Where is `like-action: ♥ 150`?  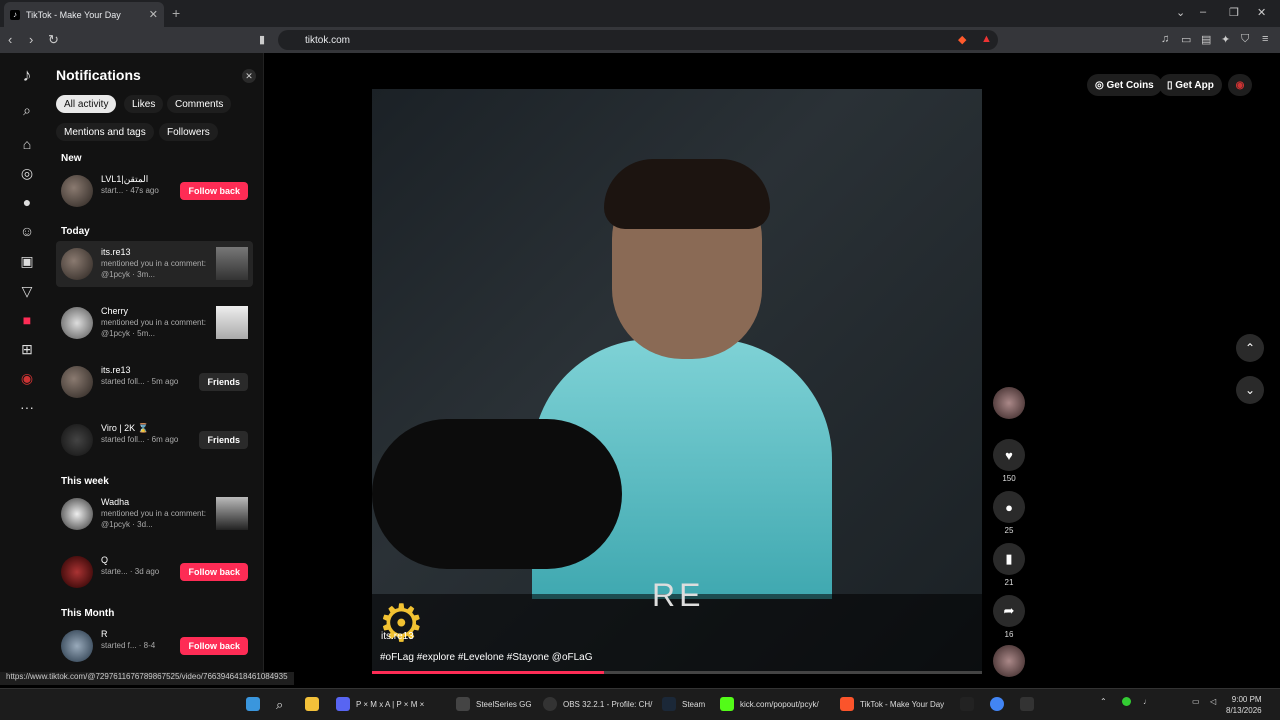 like-action: ♥ 150 is located at coordinates (1009, 461).